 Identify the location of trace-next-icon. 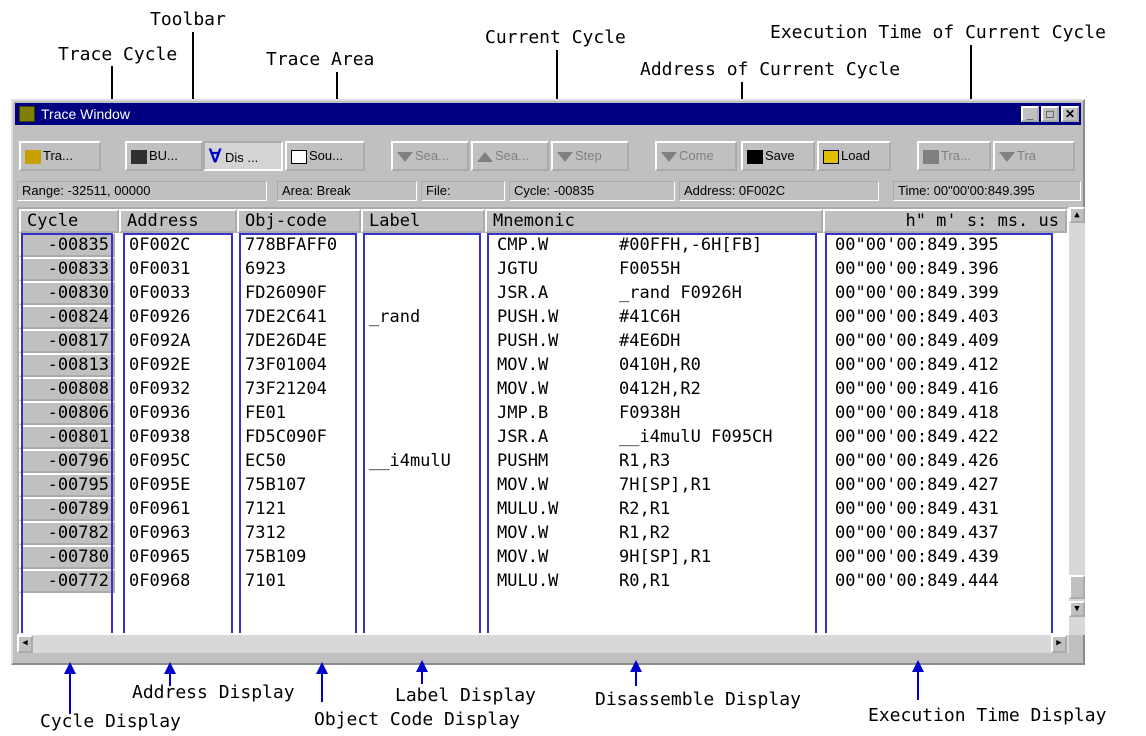
(1007, 156).